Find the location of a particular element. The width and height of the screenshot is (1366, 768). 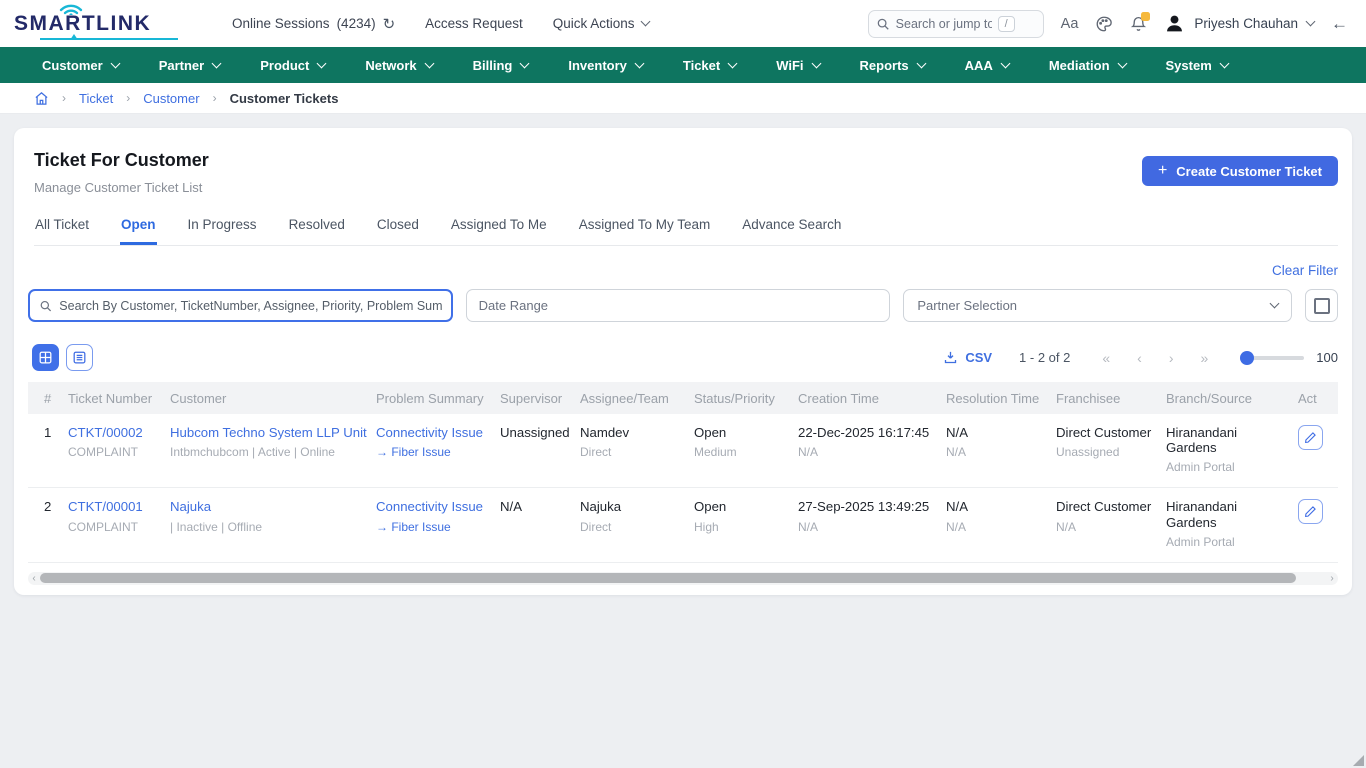

list-view-button is located at coordinates (79, 357).